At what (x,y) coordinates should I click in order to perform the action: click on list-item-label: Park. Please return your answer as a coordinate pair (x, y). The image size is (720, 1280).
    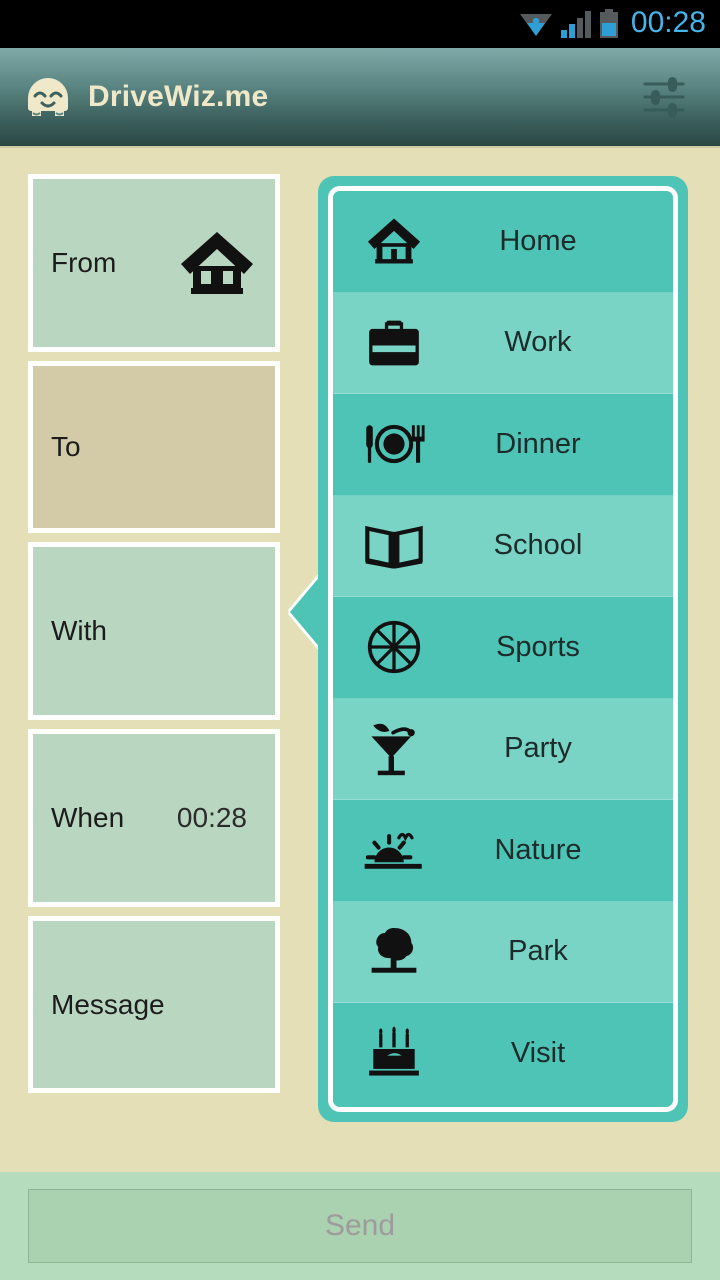
    Looking at the image, I should click on (538, 951).